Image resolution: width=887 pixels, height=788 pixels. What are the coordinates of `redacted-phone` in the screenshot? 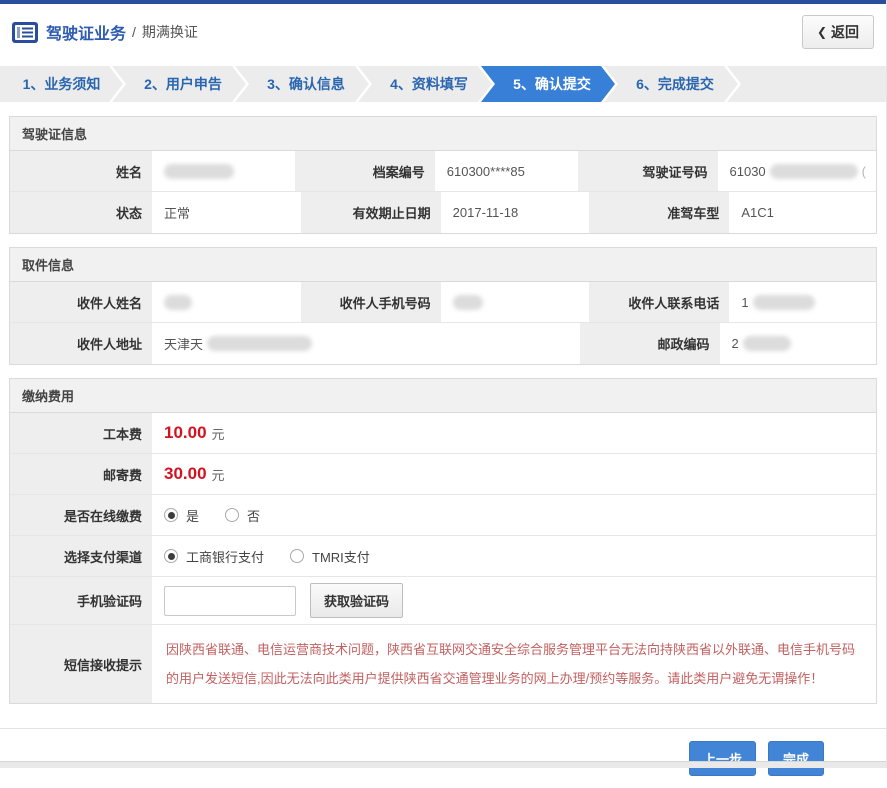 It's located at (783, 302).